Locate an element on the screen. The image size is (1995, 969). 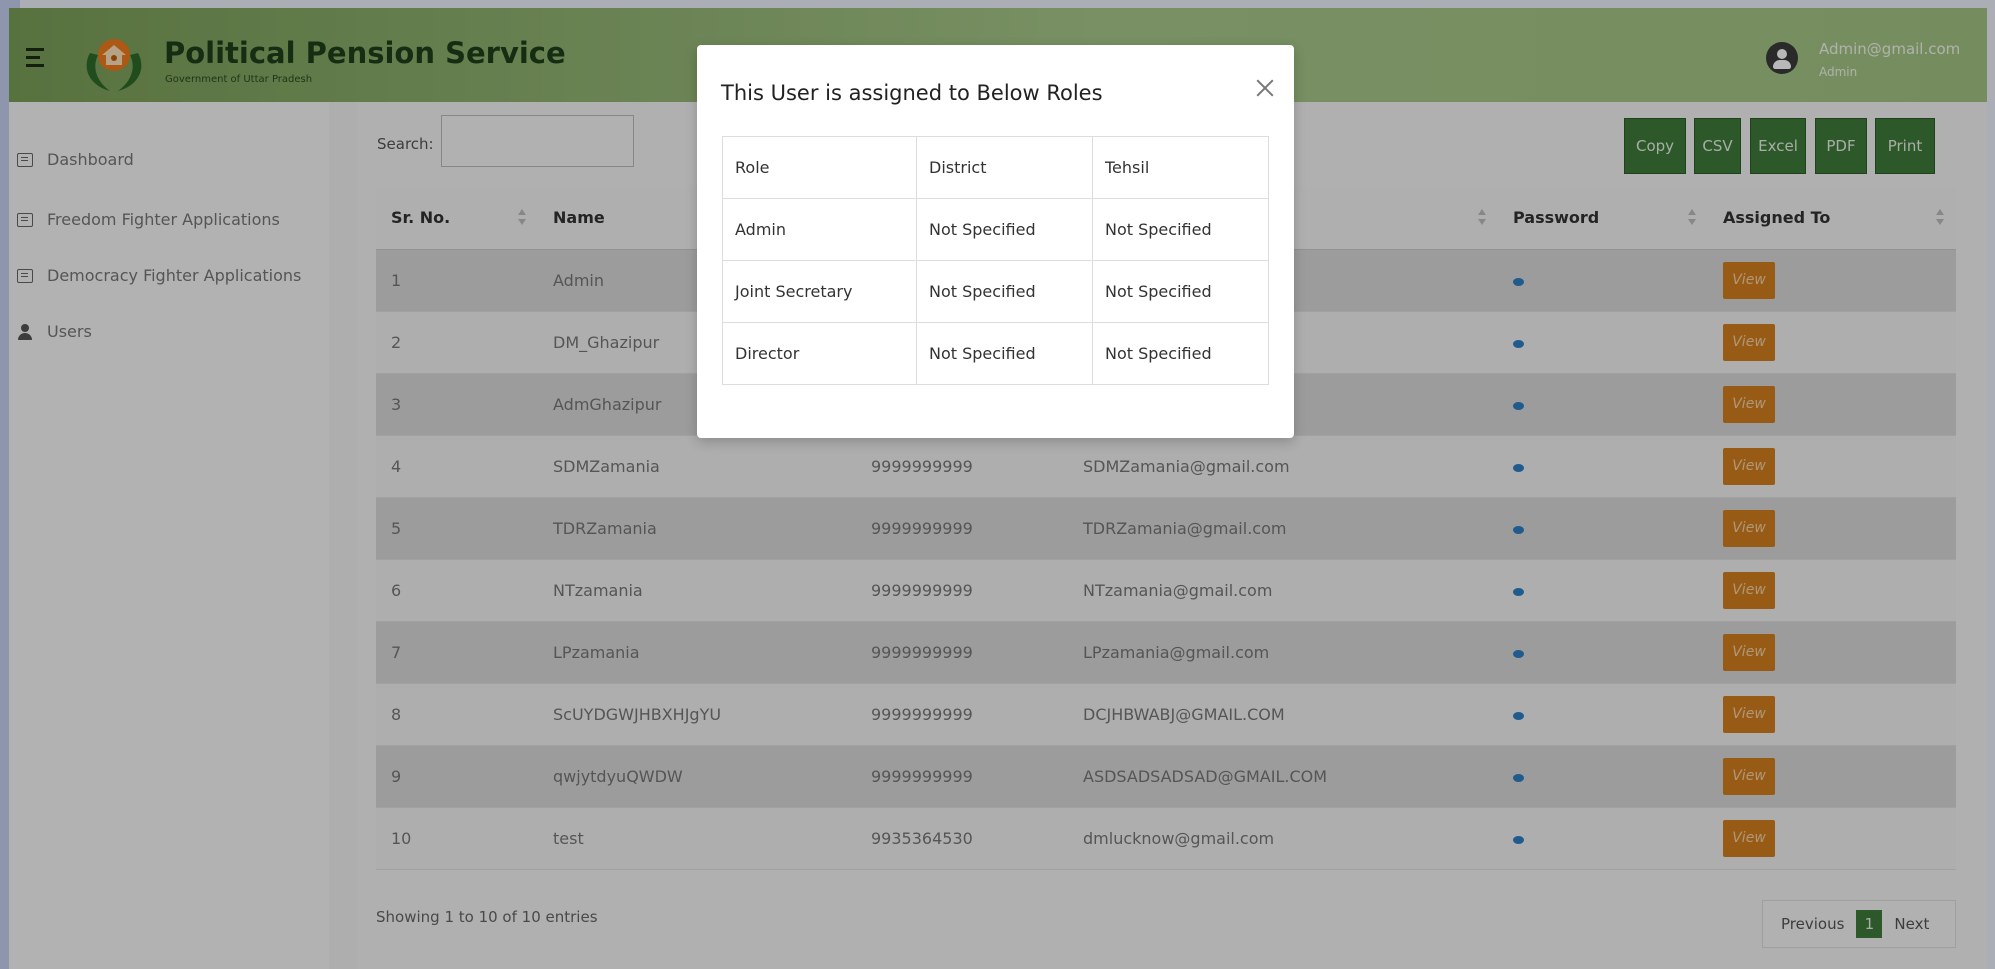
roles-header-row: Role District Tehsil is located at coordinates (995, 167).